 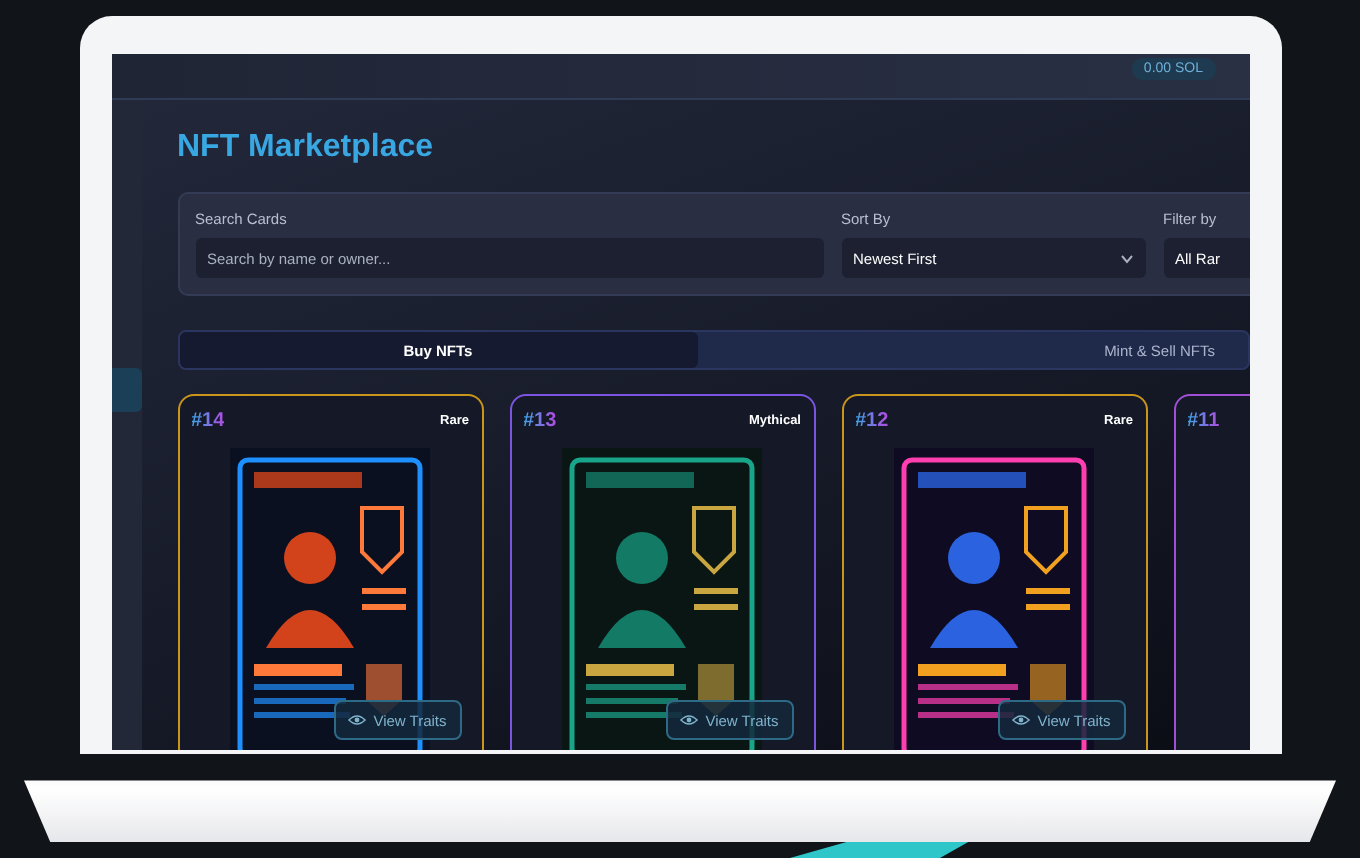 What do you see at coordinates (208, 421) in the screenshot?
I see `card-number: #14` at bounding box center [208, 421].